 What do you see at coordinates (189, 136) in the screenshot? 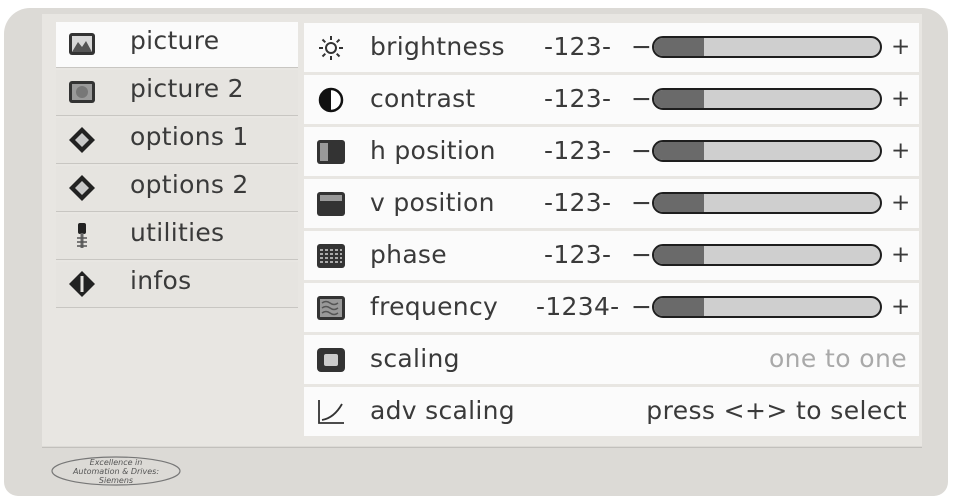
I see `sidebar-item-label: options 1` at bounding box center [189, 136].